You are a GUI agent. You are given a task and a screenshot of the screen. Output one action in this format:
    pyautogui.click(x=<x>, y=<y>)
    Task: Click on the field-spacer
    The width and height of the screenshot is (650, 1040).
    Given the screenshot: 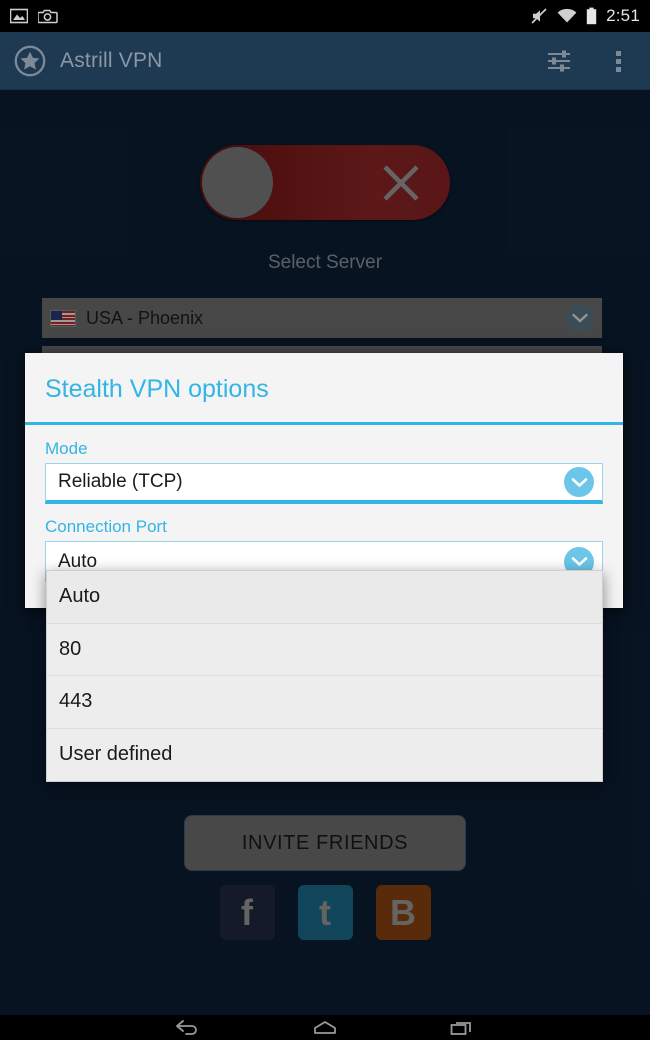 What is the action you would take?
    pyautogui.click(x=324, y=510)
    